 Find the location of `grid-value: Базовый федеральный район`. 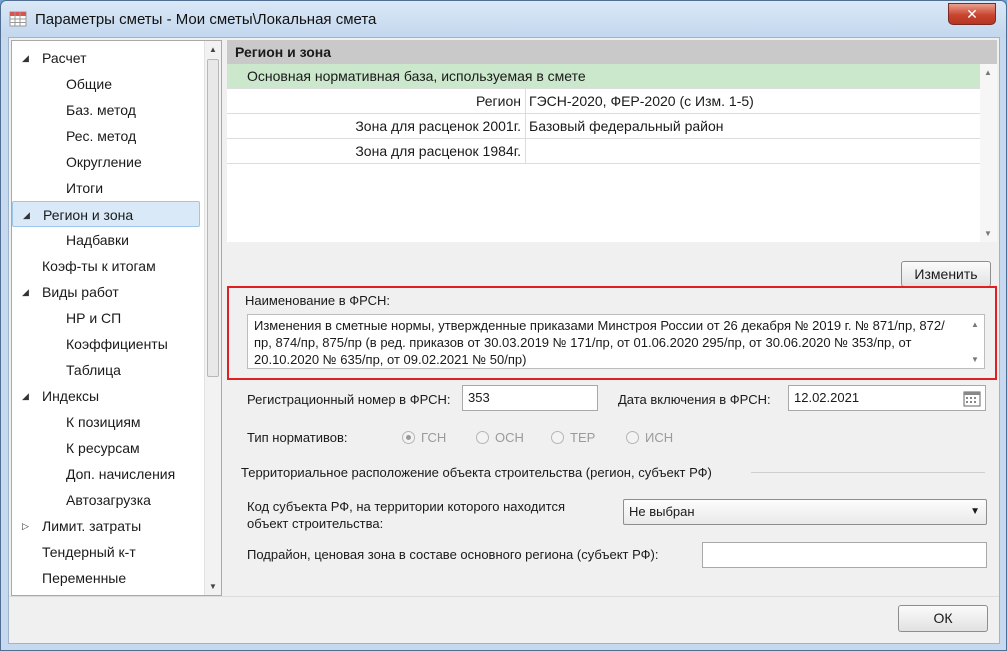

grid-value: Базовый федеральный район is located at coordinates (626, 126).